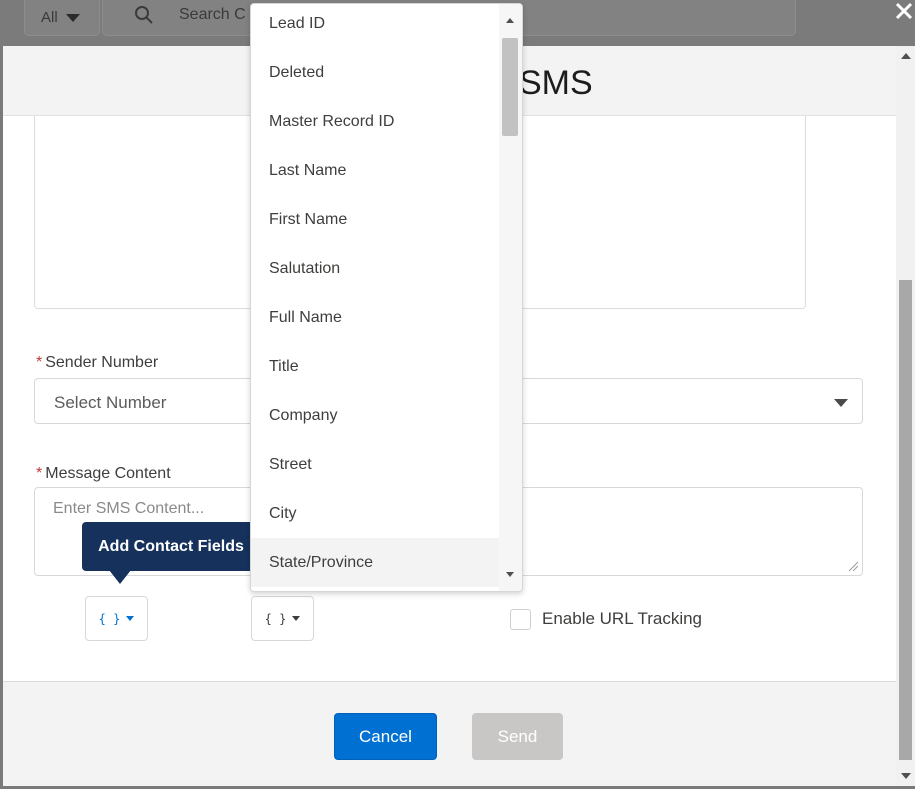 The width and height of the screenshot is (915, 789). I want to click on search-icon, so click(144, 15).